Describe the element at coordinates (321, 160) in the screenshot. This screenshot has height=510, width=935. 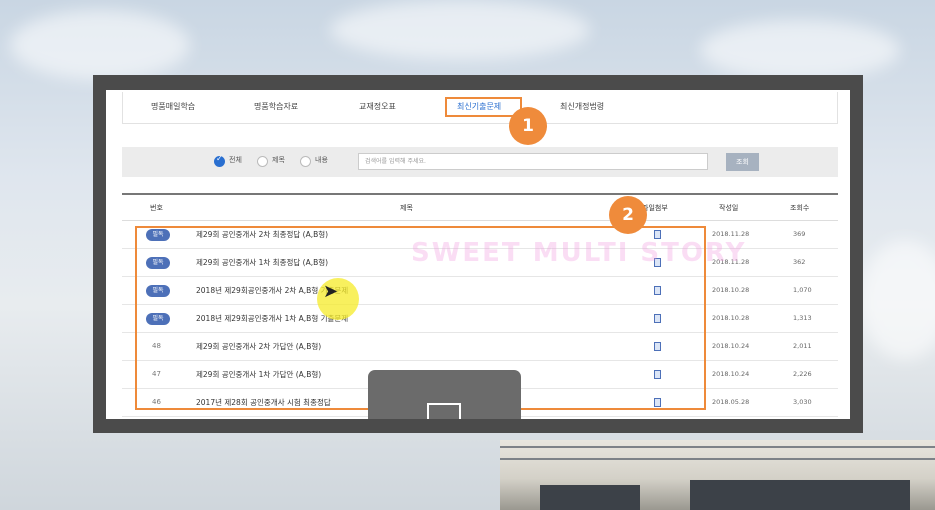
I see `radio-content-label: 내용` at that location.